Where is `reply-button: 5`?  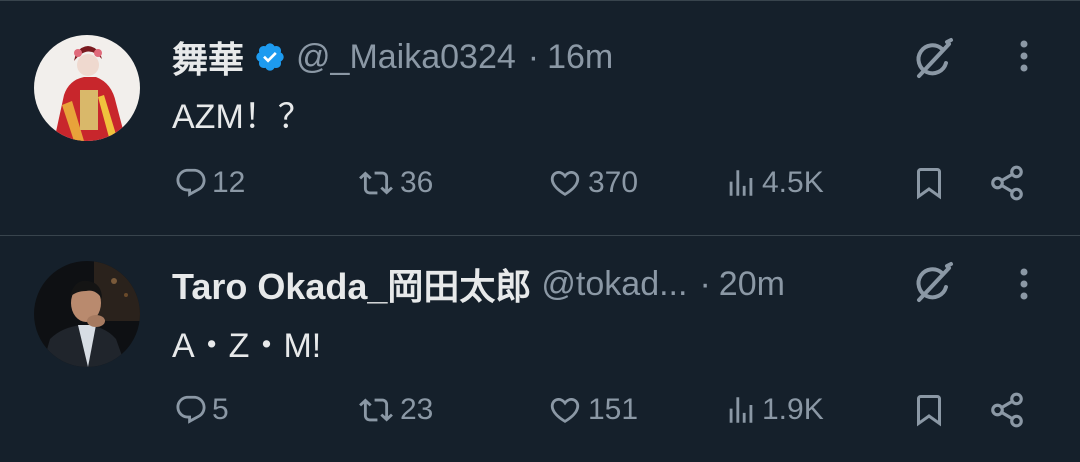 reply-button: 5 is located at coordinates (201, 410).